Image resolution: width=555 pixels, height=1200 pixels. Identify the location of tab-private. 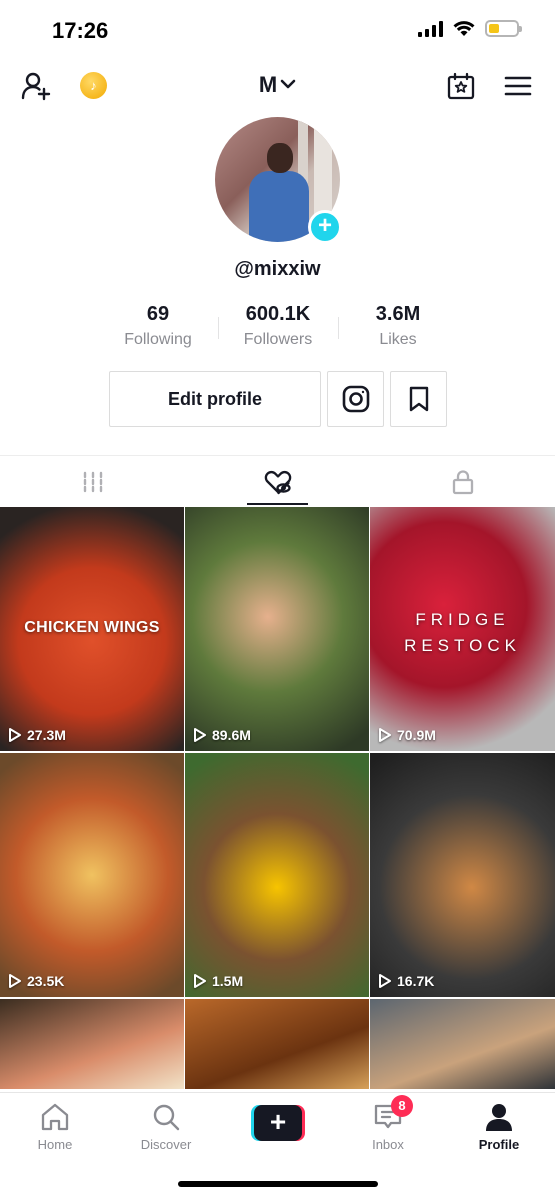
(462, 481).